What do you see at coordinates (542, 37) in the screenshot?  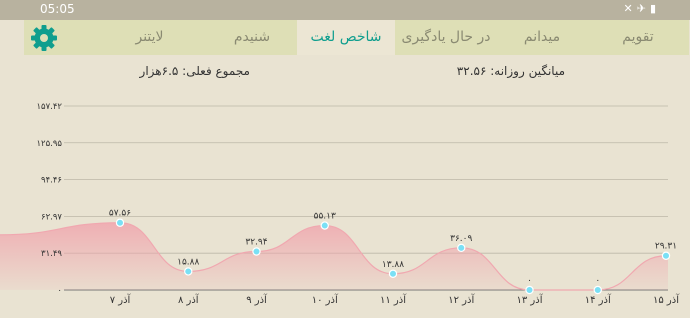 I see `tab-known: میدانم` at bounding box center [542, 37].